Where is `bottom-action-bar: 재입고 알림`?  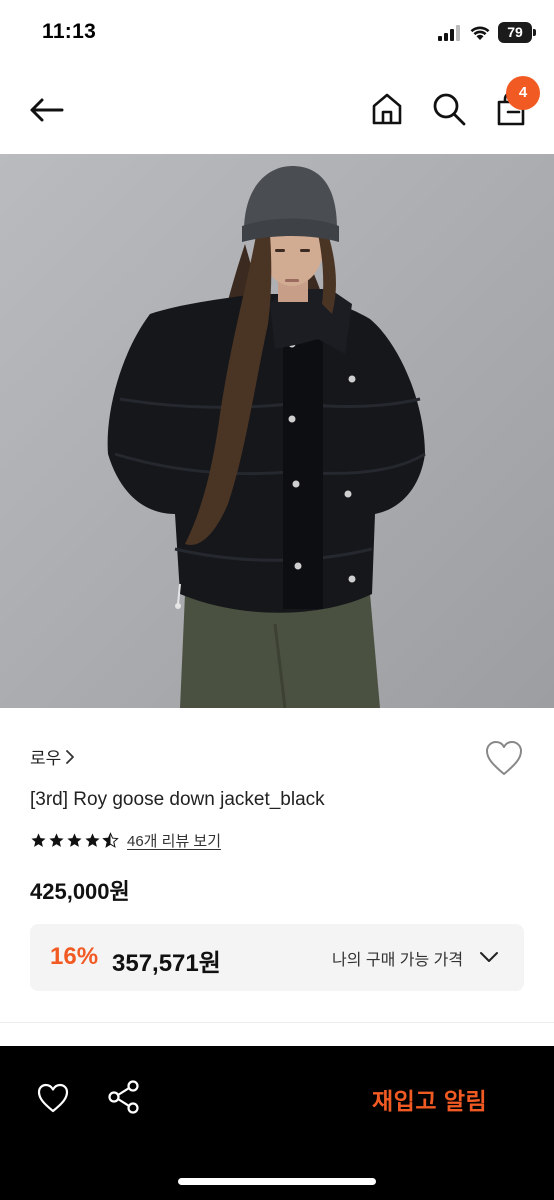
bottom-action-bar: 재입고 알림 is located at coordinates (277, 1123).